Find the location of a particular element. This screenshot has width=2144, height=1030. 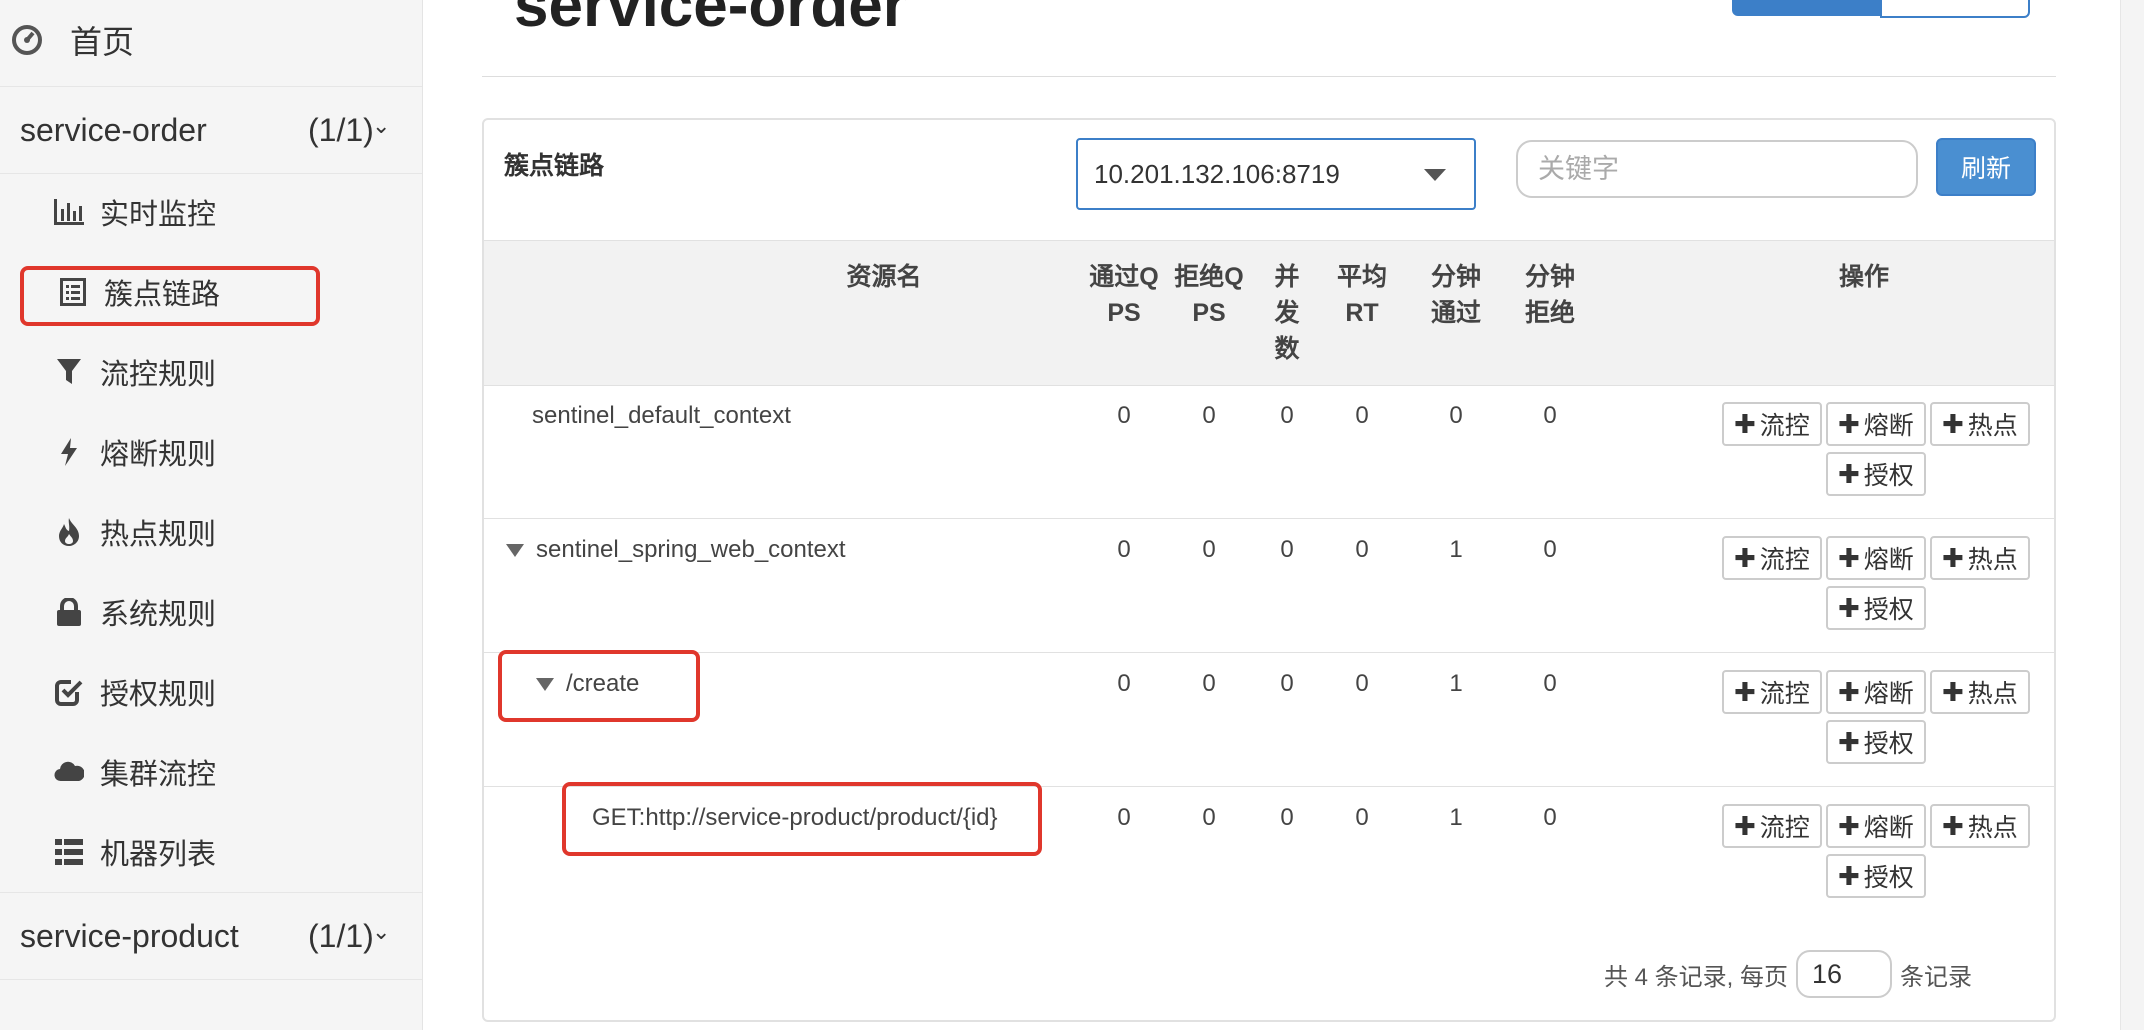

keyword-input is located at coordinates (1717, 169).